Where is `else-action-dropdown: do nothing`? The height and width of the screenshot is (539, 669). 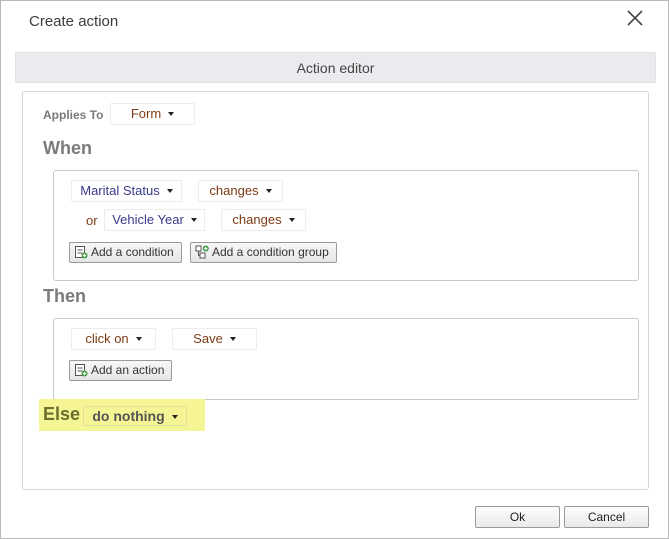
else-action-dropdown: do nothing is located at coordinates (135, 416).